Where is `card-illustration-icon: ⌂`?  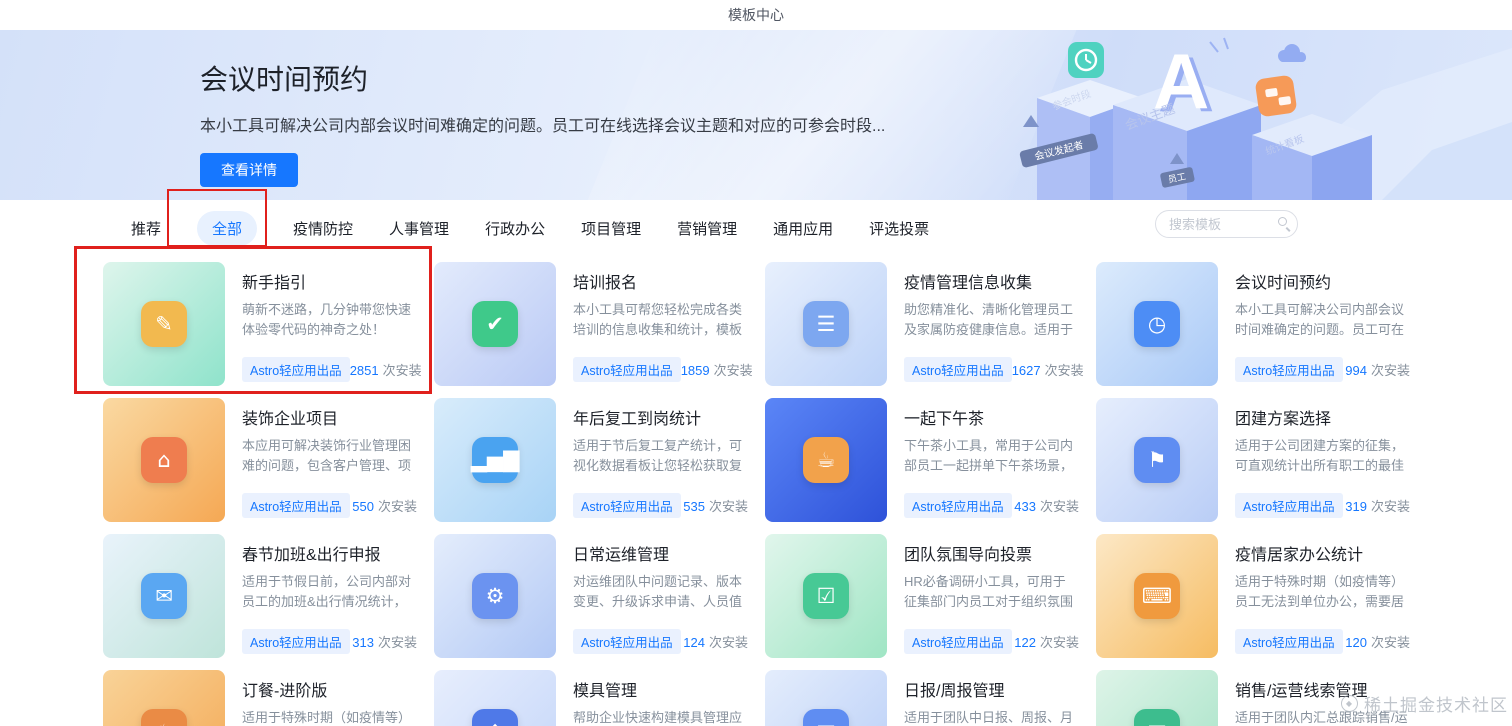 card-illustration-icon: ⌂ is located at coordinates (164, 460).